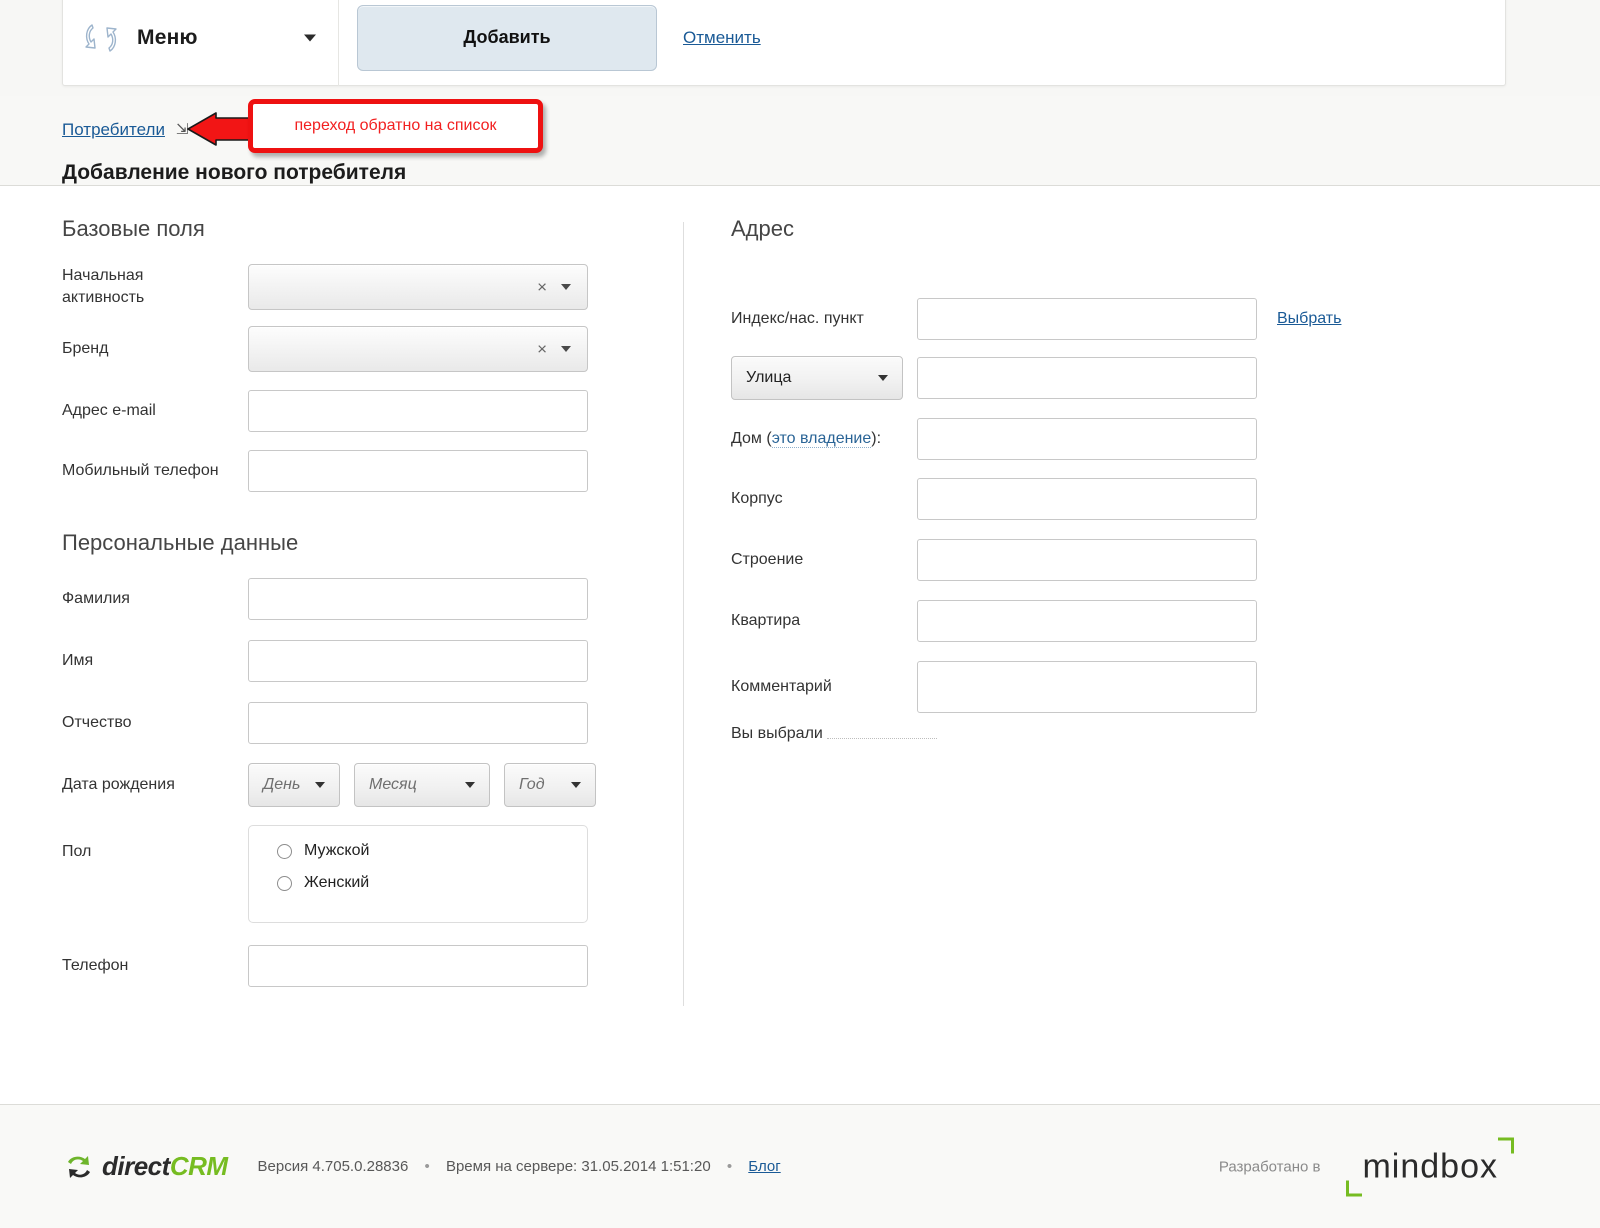  Describe the element at coordinates (1087, 319) in the screenshot. I see `index-field` at that location.